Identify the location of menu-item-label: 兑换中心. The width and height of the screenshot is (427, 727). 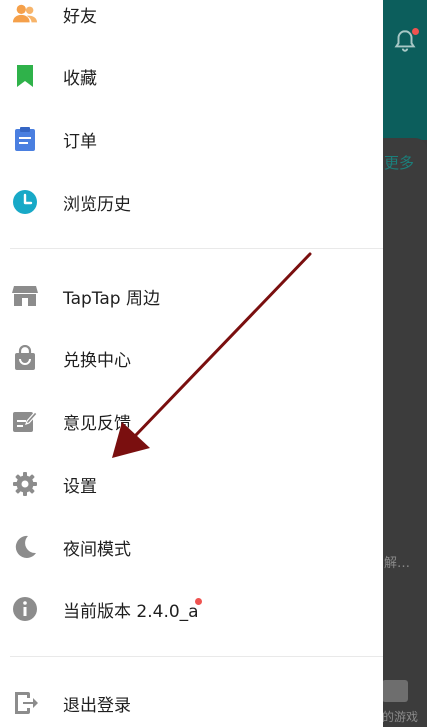
(97, 360).